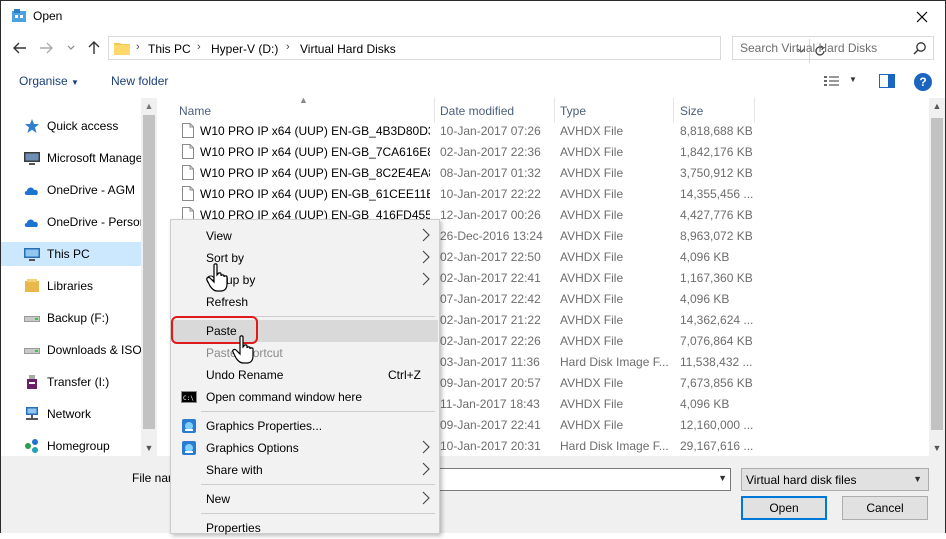  Describe the element at coordinates (490, 257) in the screenshot. I see `file-date: 02-Jan-2017 22:50` at that location.